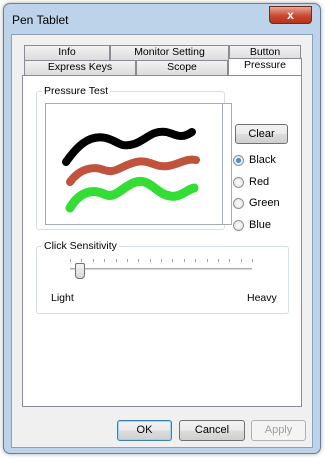 This screenshot has height=458, width=325. I want to click on tab-pressure: Pressure, so click(265, 66).